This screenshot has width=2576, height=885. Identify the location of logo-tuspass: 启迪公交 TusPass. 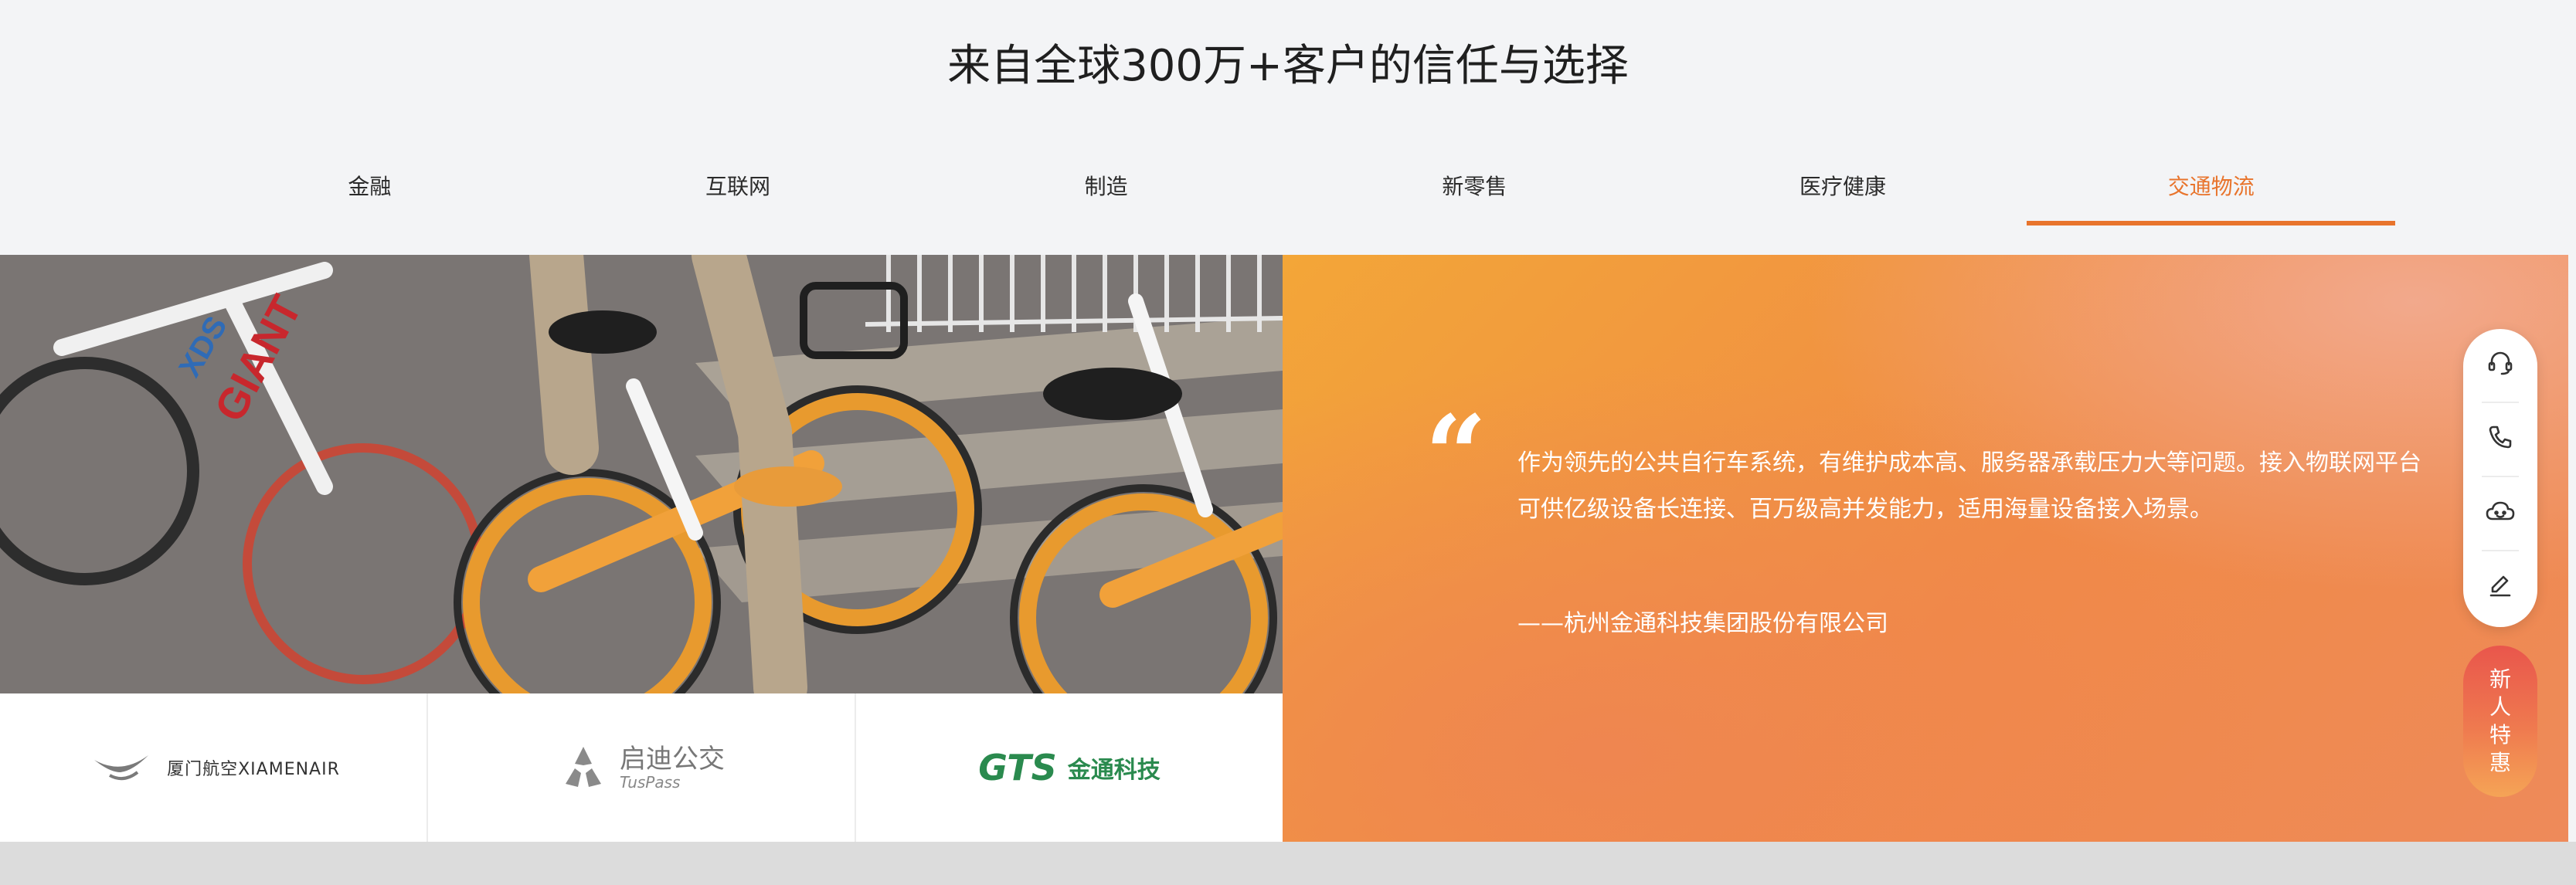
(642, 767).